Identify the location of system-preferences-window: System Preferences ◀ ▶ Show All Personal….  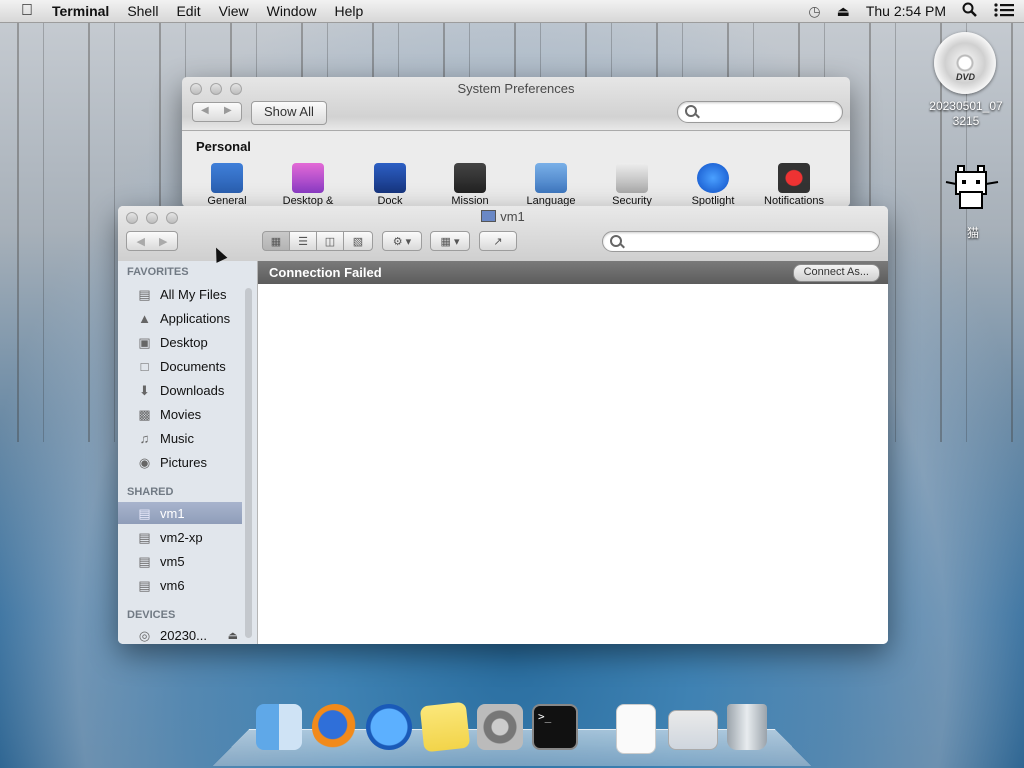
(516, 142).